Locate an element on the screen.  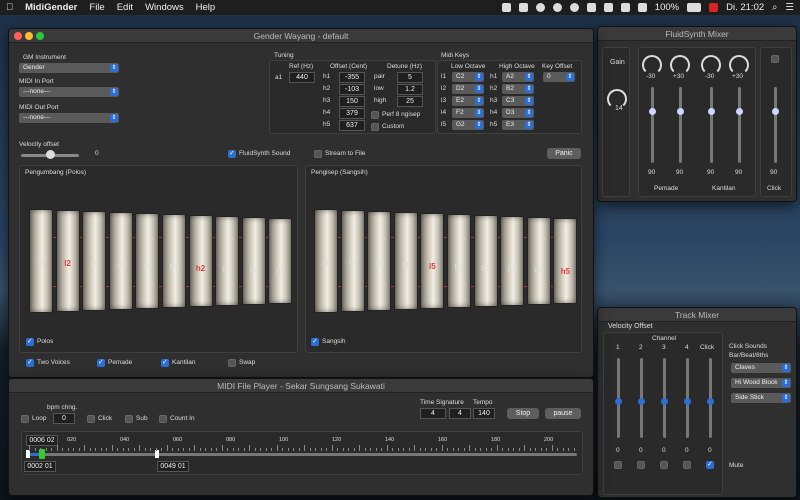
click-mute-checkbox is located at coordinates (775, 59).